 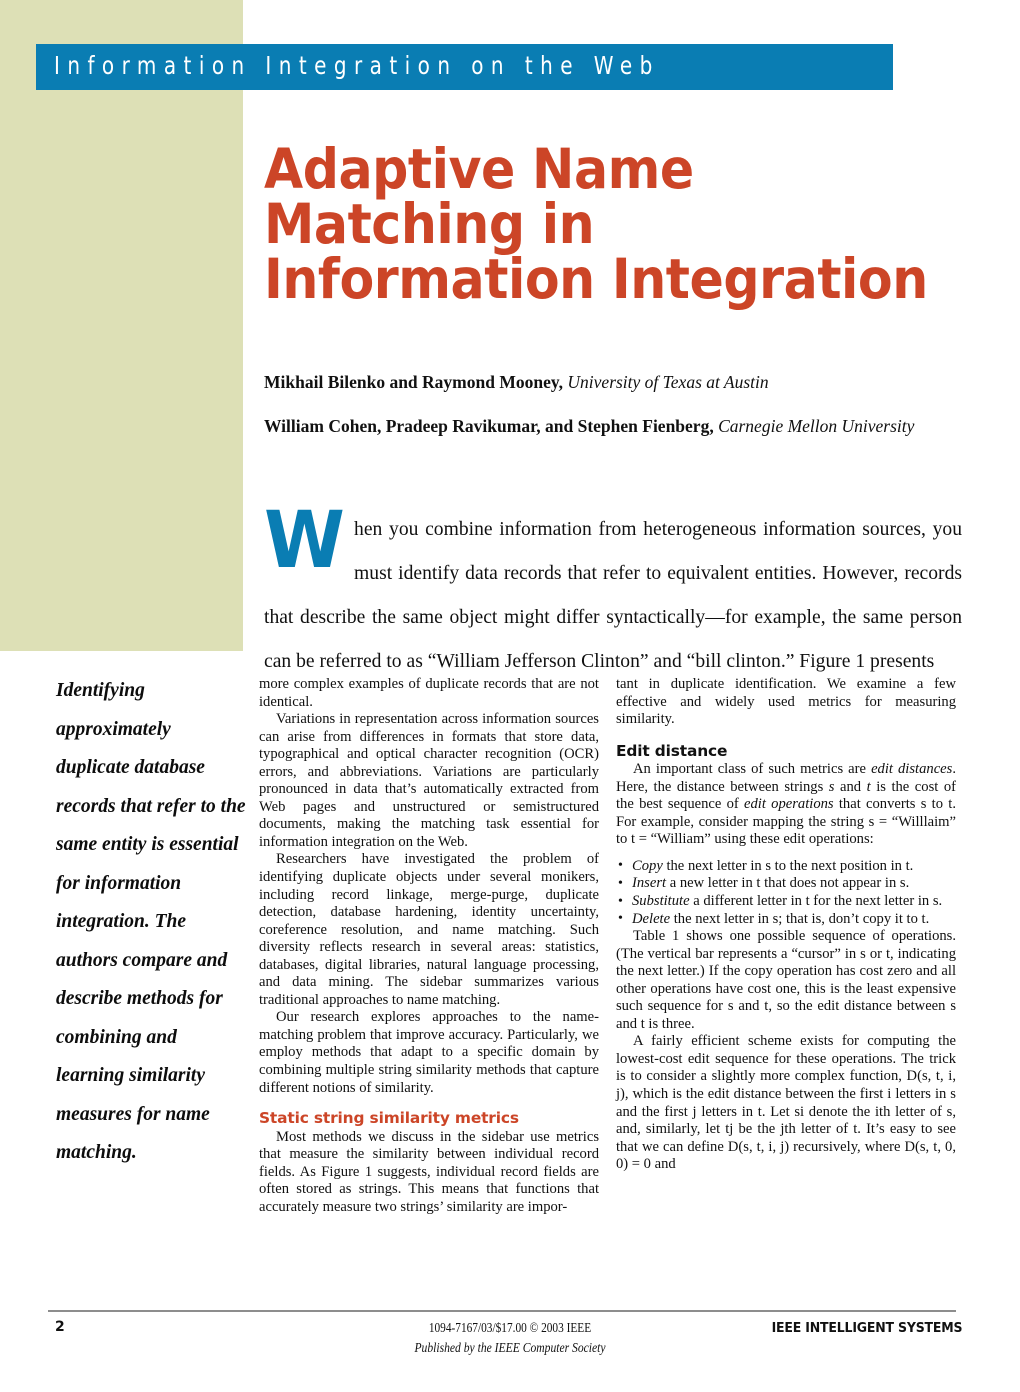 I want to click on page-number: 2, so click(x=60, y=1327).